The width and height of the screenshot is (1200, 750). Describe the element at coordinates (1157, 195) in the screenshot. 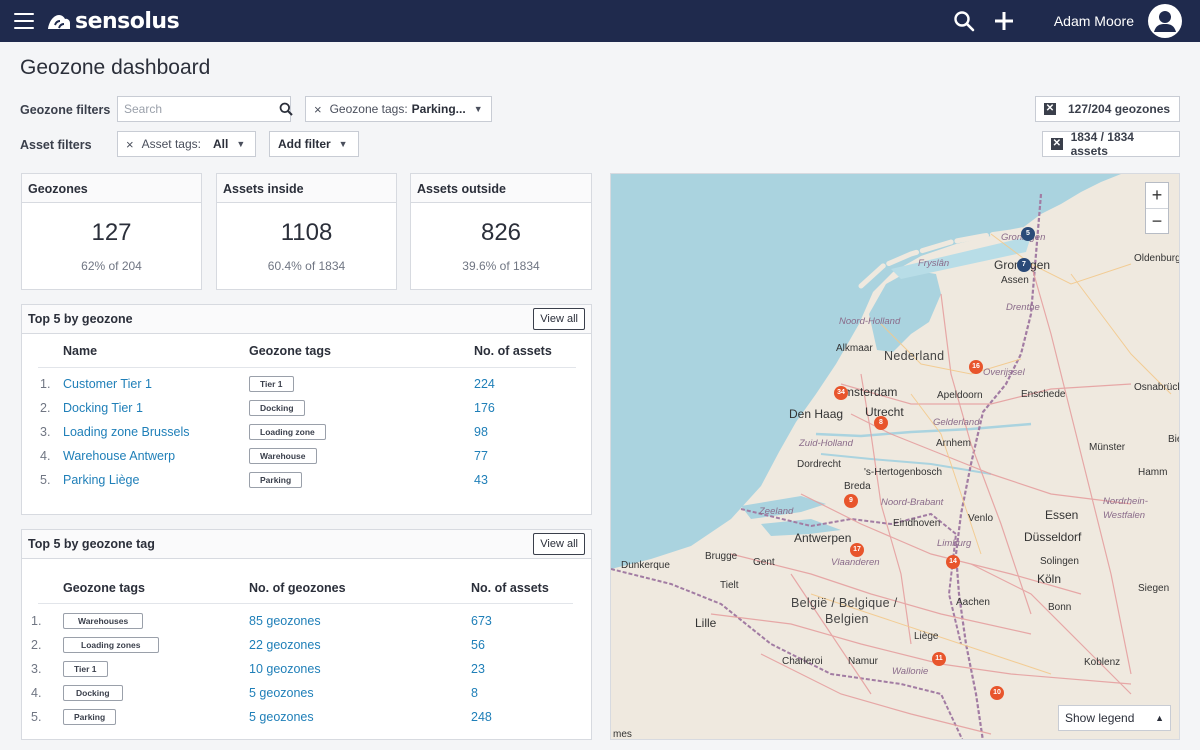

I see `zoom-in-button: +` at that location.